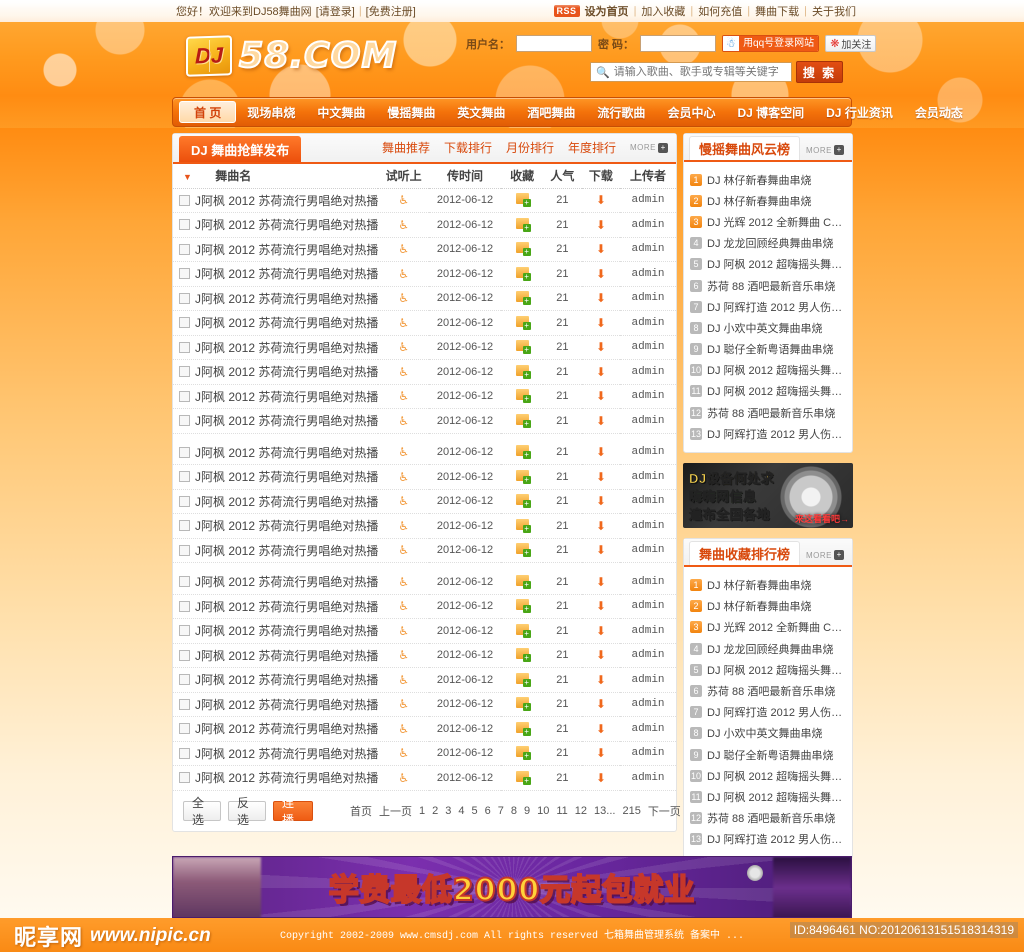  Describe the element at coordinates (768, 179) in the screenshot. I see `list-item: 1 DJ 林仔新春舞曲串烧` at that location.